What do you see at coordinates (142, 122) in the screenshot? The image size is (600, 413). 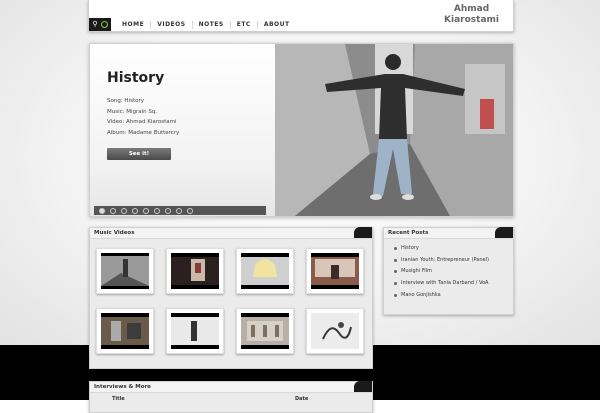 I see `slide-video: Video: Ahmad Kiarostami` at bounding box center [142, 122].